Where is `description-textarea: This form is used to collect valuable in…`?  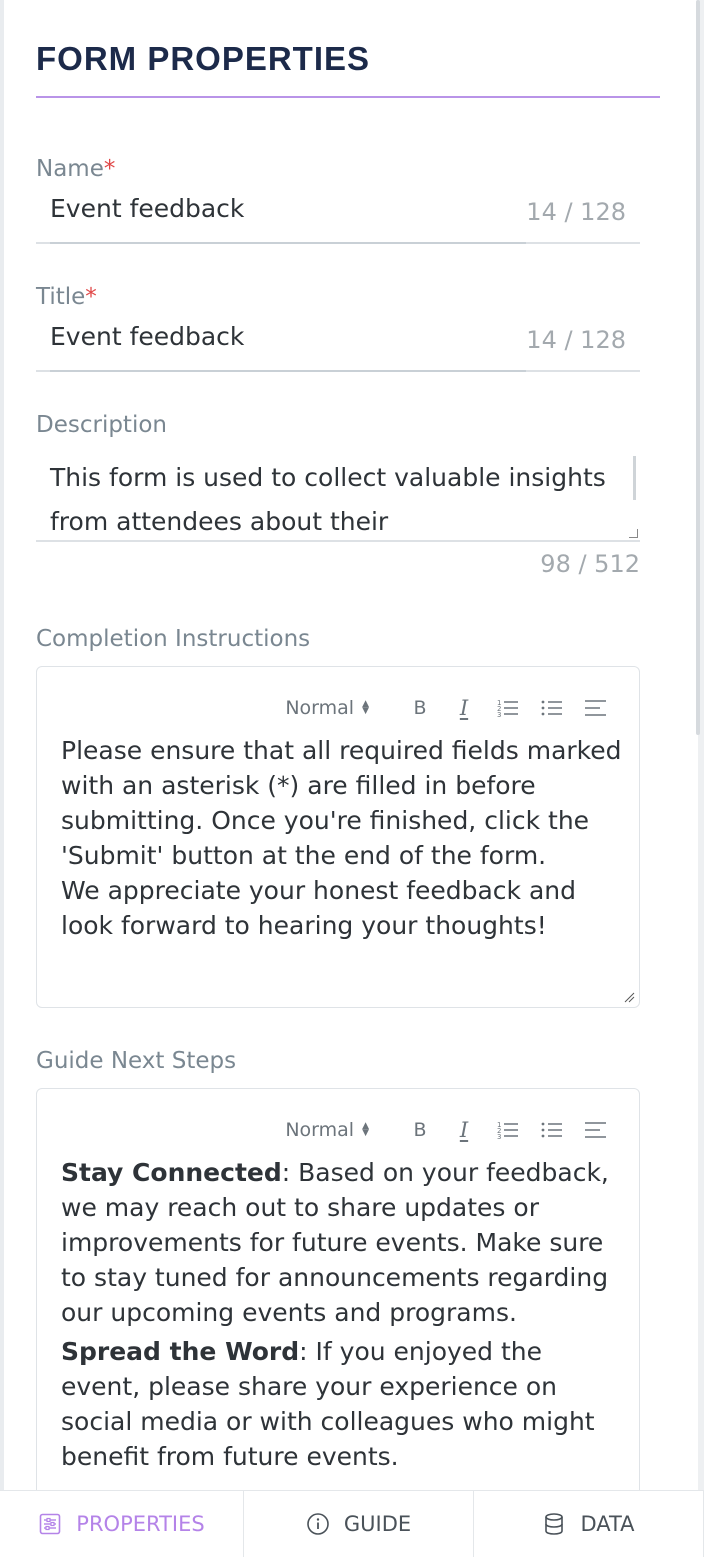
description-textarea: This form is used to collect valuable in… is located at coordinates (338, 497).